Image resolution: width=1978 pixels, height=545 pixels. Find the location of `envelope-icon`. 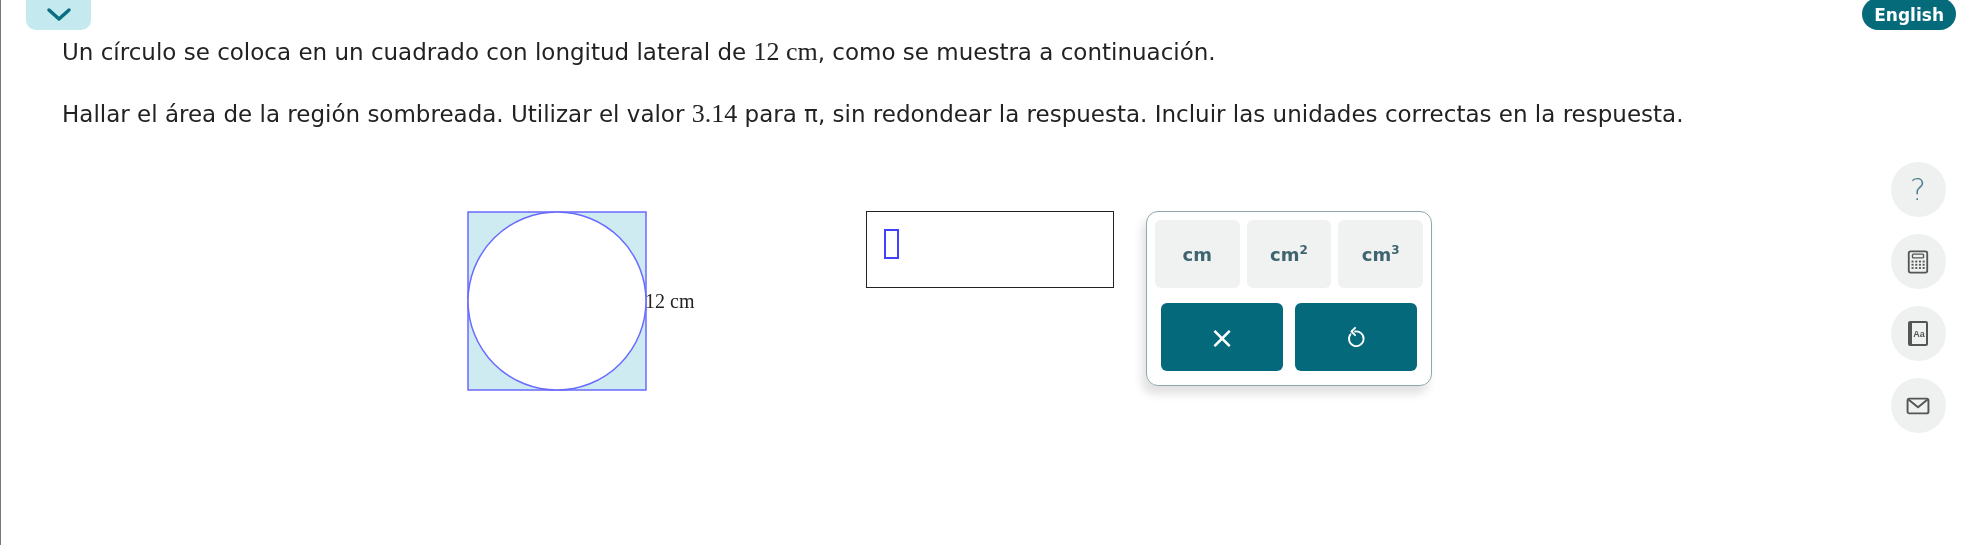

envelope-icon is located at coordinates (1918, 405).